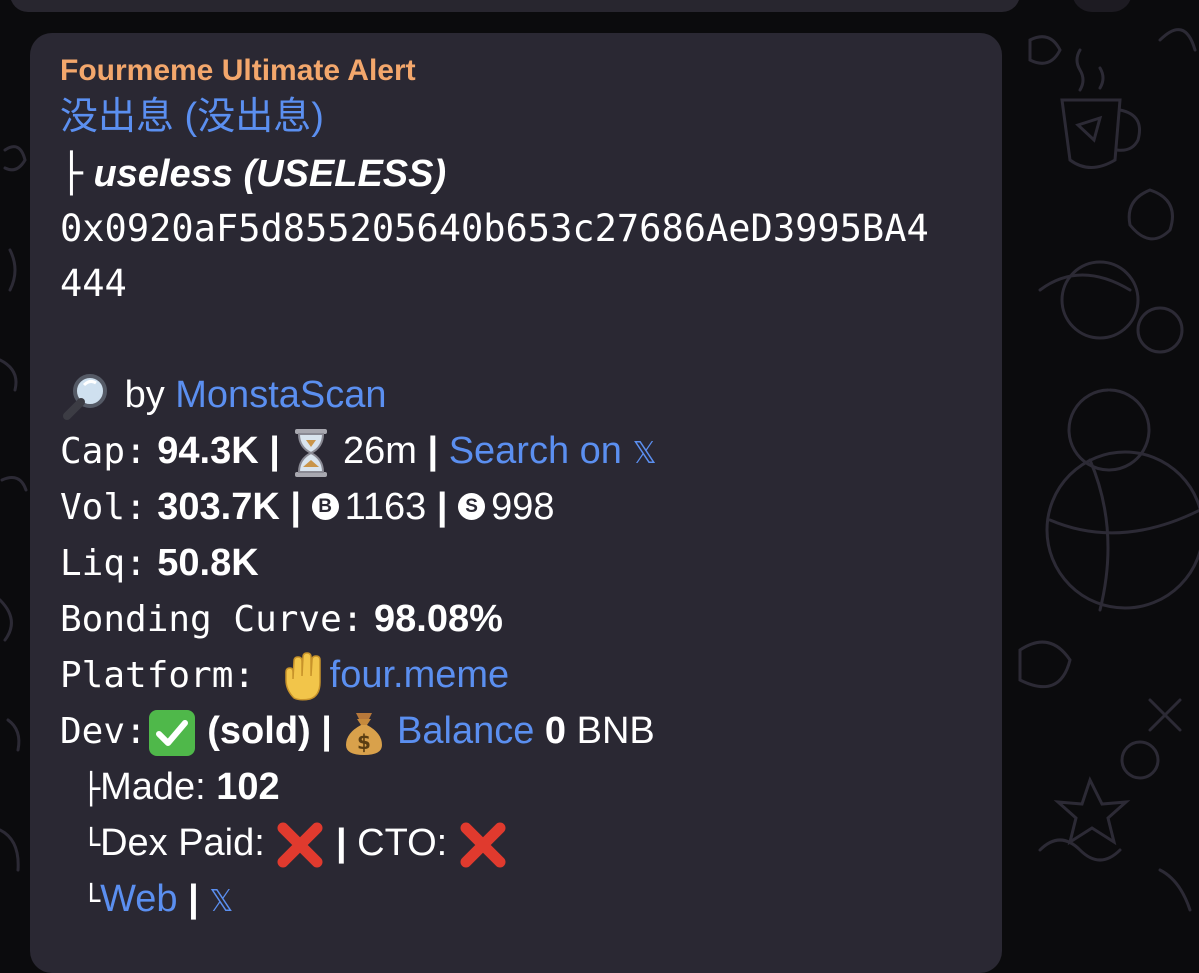 The height and width of the screenshot is (973, 1199). I want to click on liq-line: Liq: 50.8K, so click(516, 563).